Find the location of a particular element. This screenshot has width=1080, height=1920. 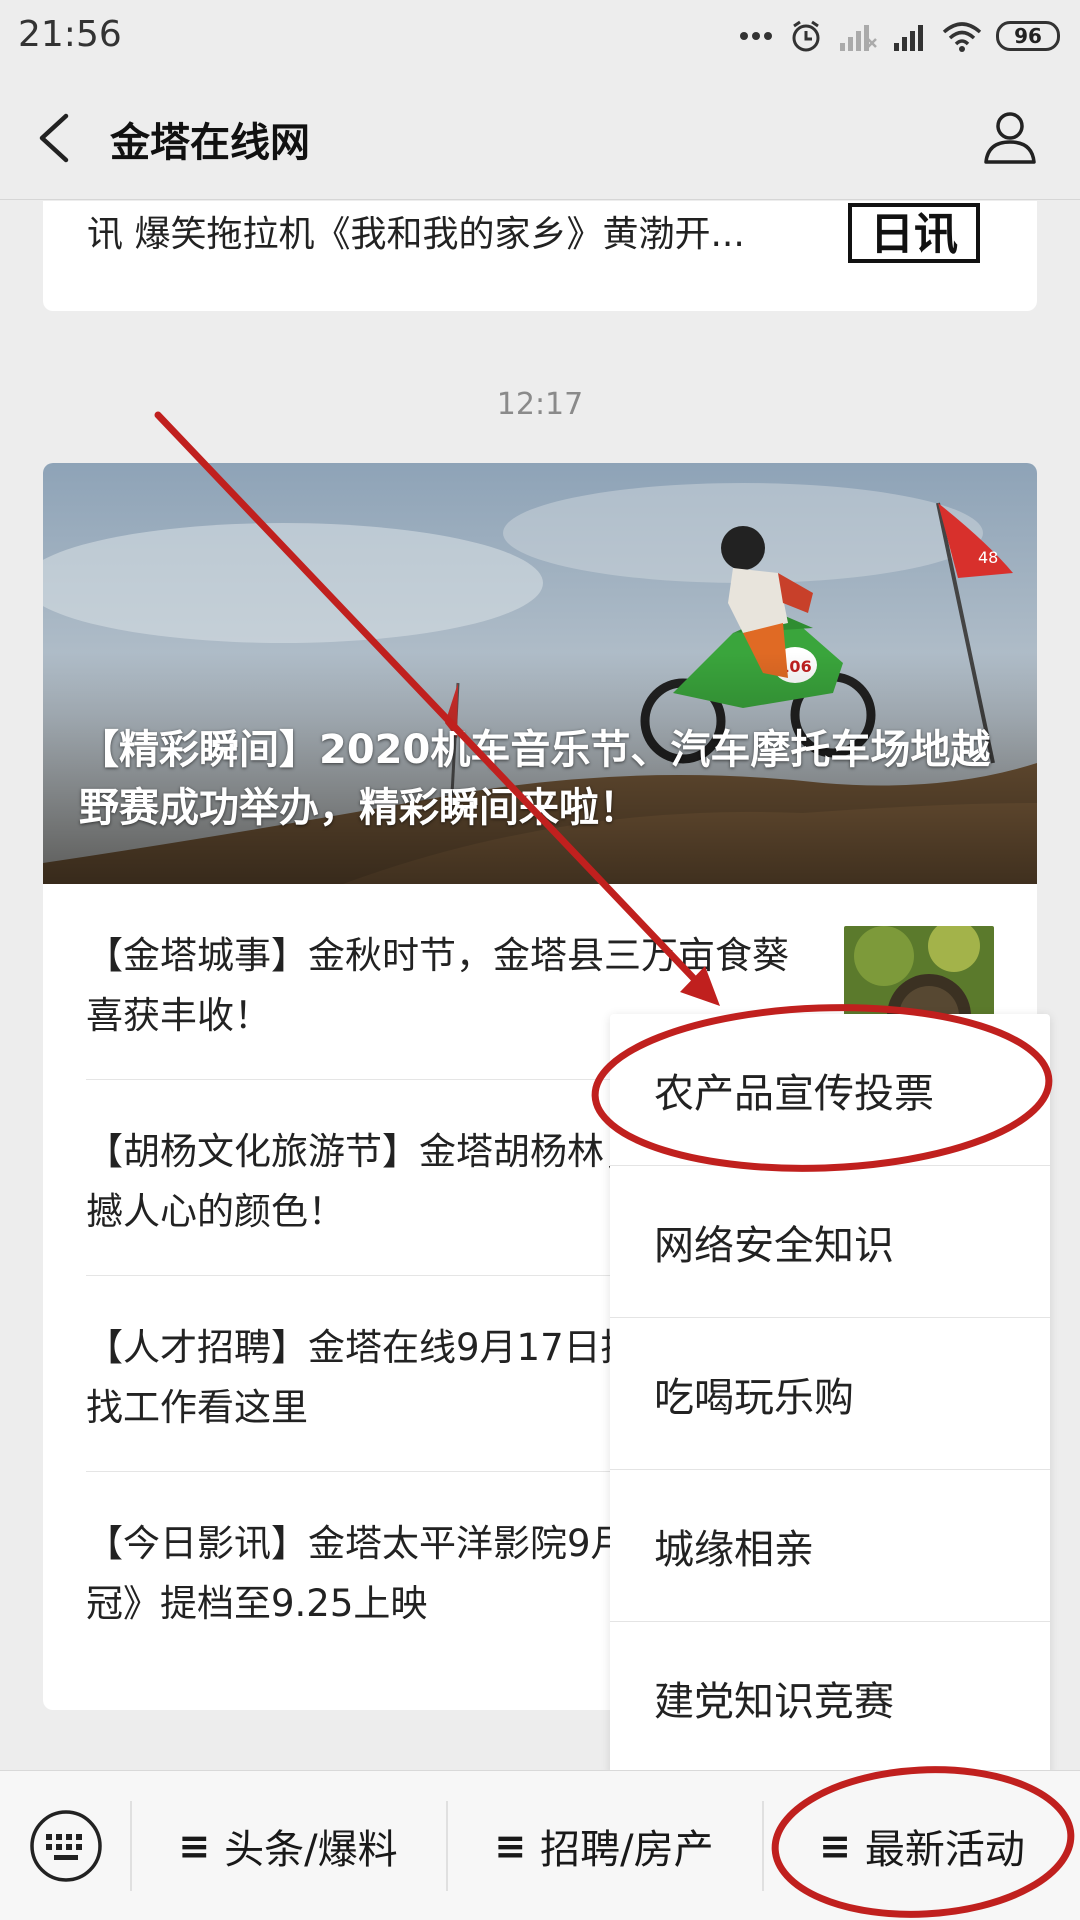

menu-label: 头条/爆料 is located at coordinates (311, 1850).